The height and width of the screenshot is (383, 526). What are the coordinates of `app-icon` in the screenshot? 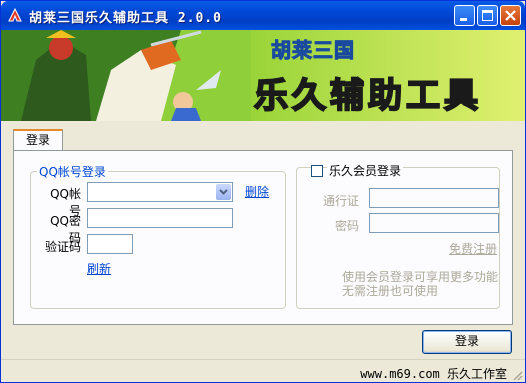 It's located at (15, 14).